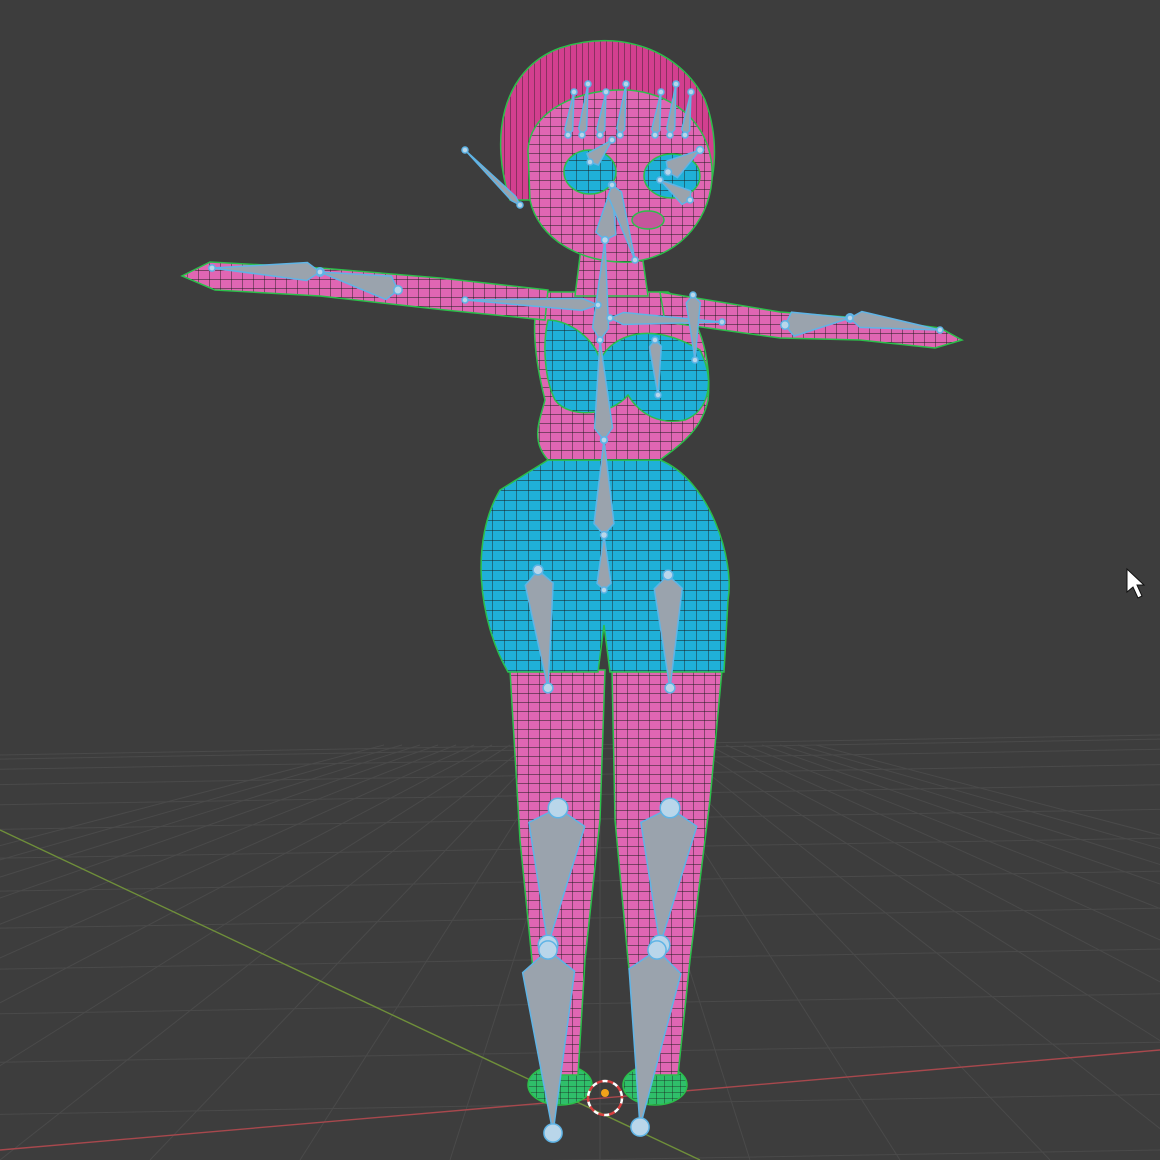 This screenshot has height=1160, width=1160. I want to click on bone-forearm-right, so click(894, 320).